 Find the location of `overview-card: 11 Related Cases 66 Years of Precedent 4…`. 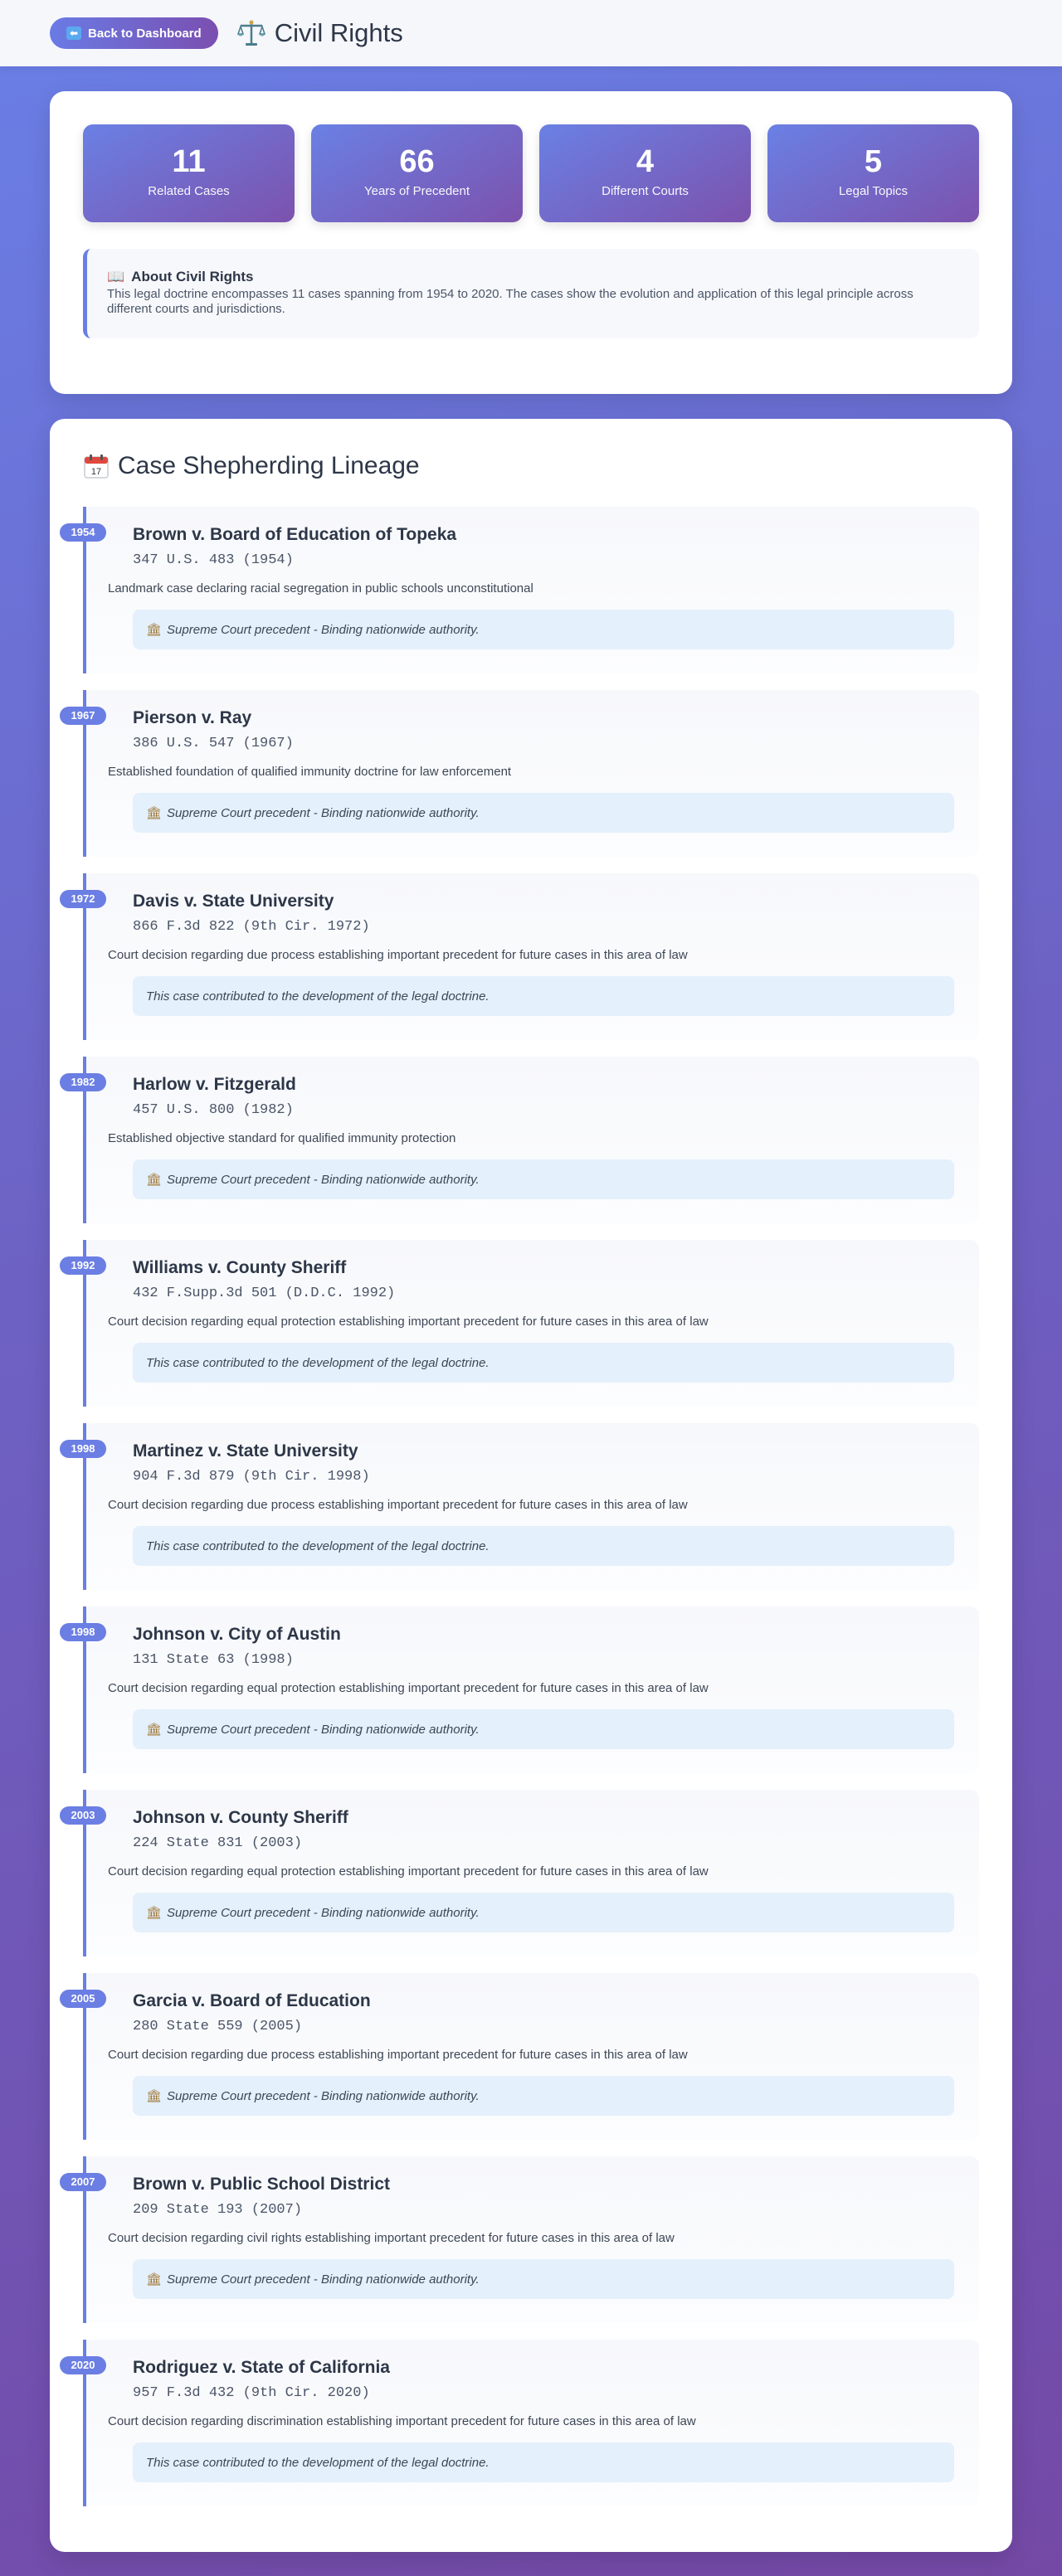

overview-card: 11 Related Cases 66 Years of Precedent 4… is located at coordinates (531, 243).